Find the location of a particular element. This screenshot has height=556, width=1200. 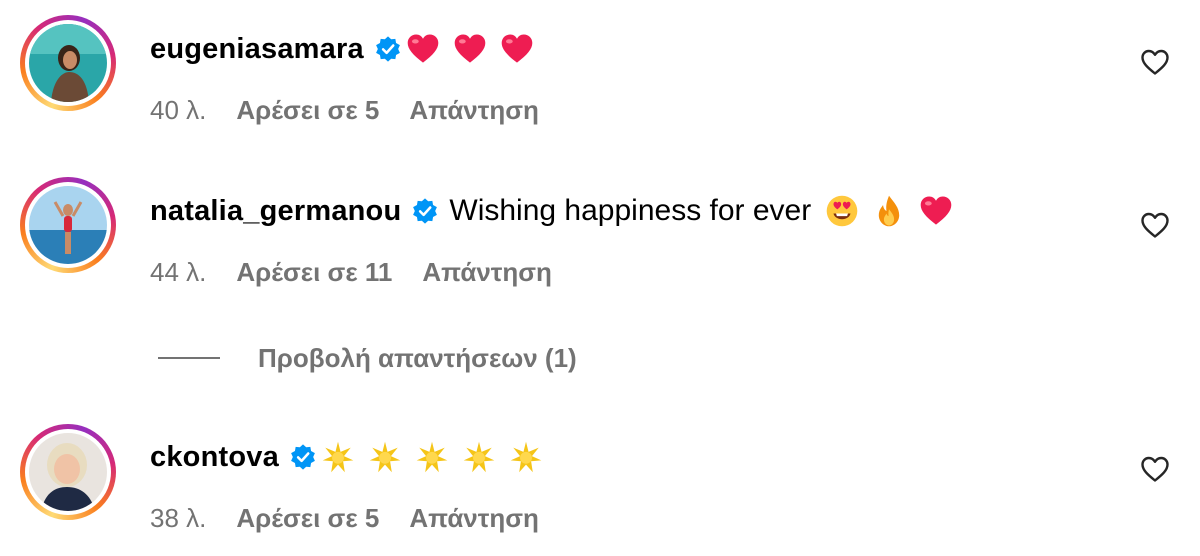

comment-meta: 40 λ. Αρέσει σε 5 Απάντηση is located at coordinates (344, 110).